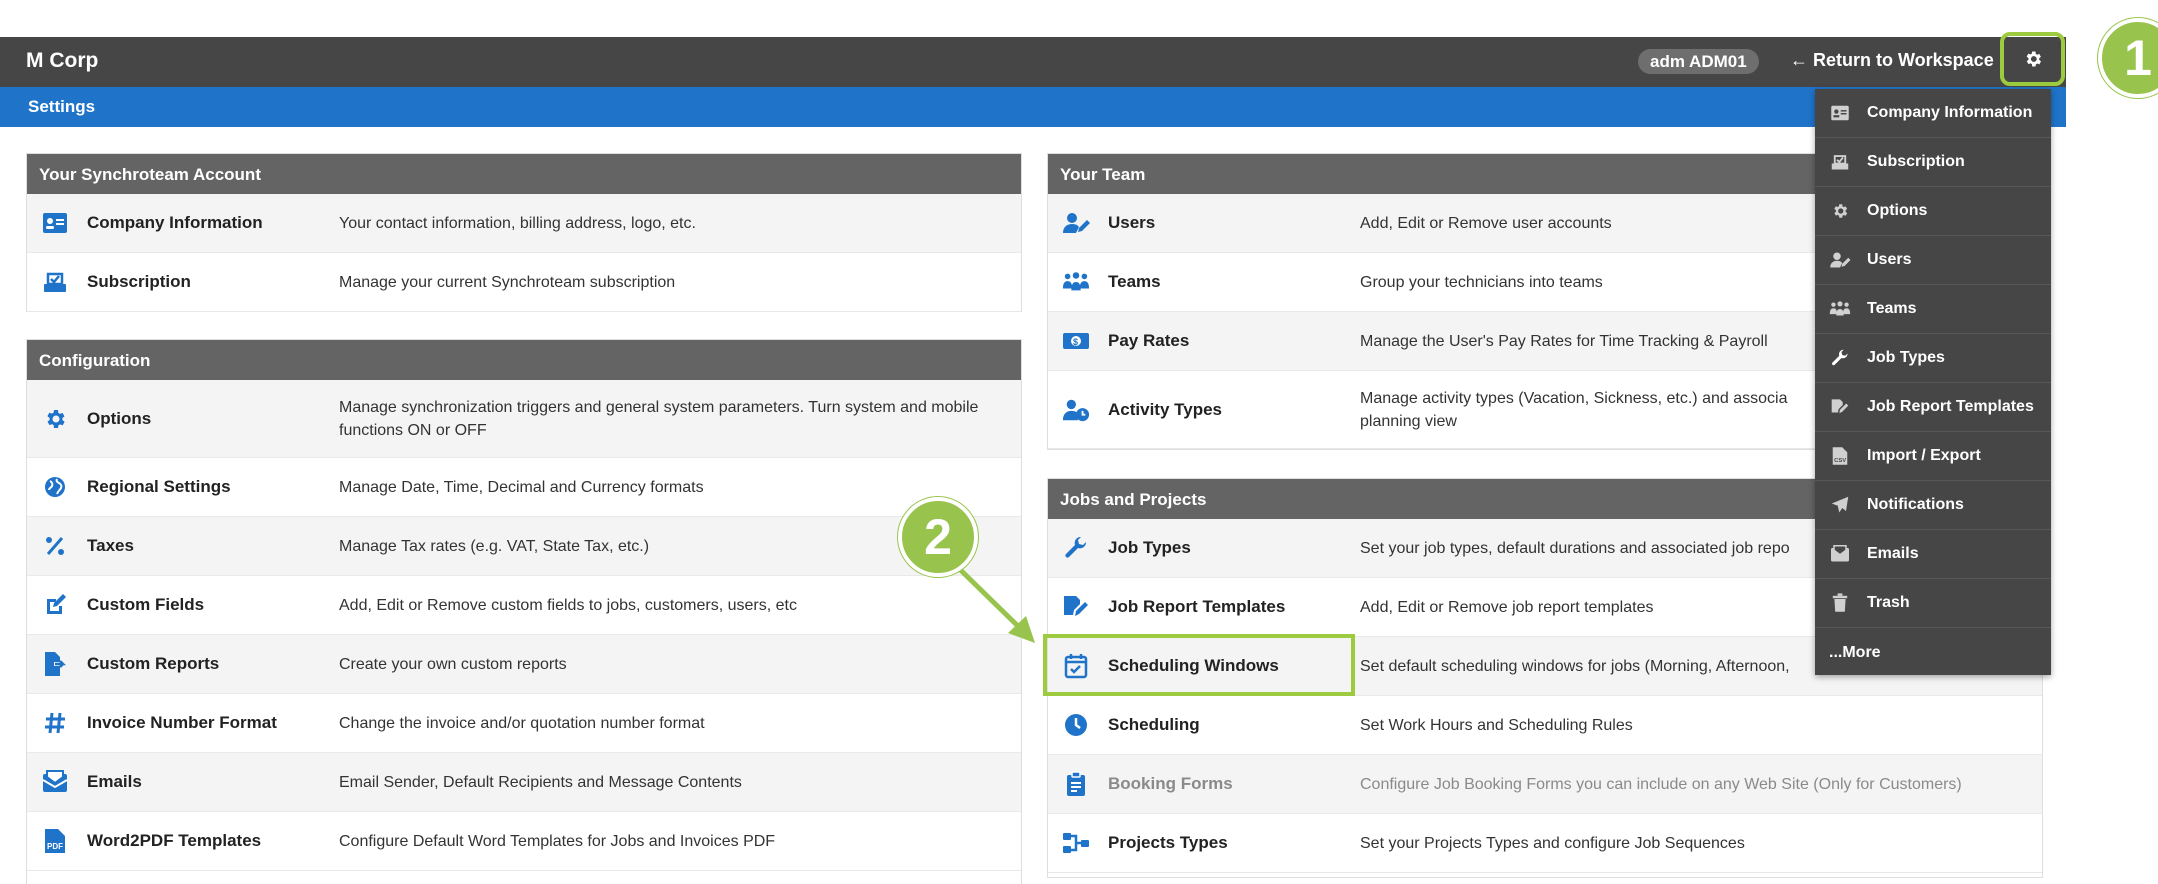 Image resolution: width=2158 pixels, height=884 pixels. Describe the element at coordinates (524, 174) in the screenshot. I see `panel-title: Your Synchroteam Account` at that location.